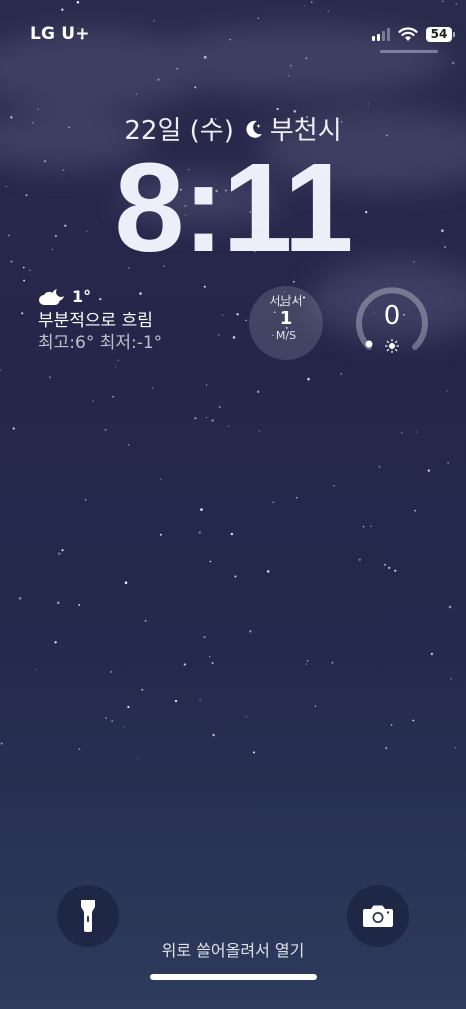 This screenshot has width=466, height=1009. I want to click on wind-unit: M/S, so click(286, 335).